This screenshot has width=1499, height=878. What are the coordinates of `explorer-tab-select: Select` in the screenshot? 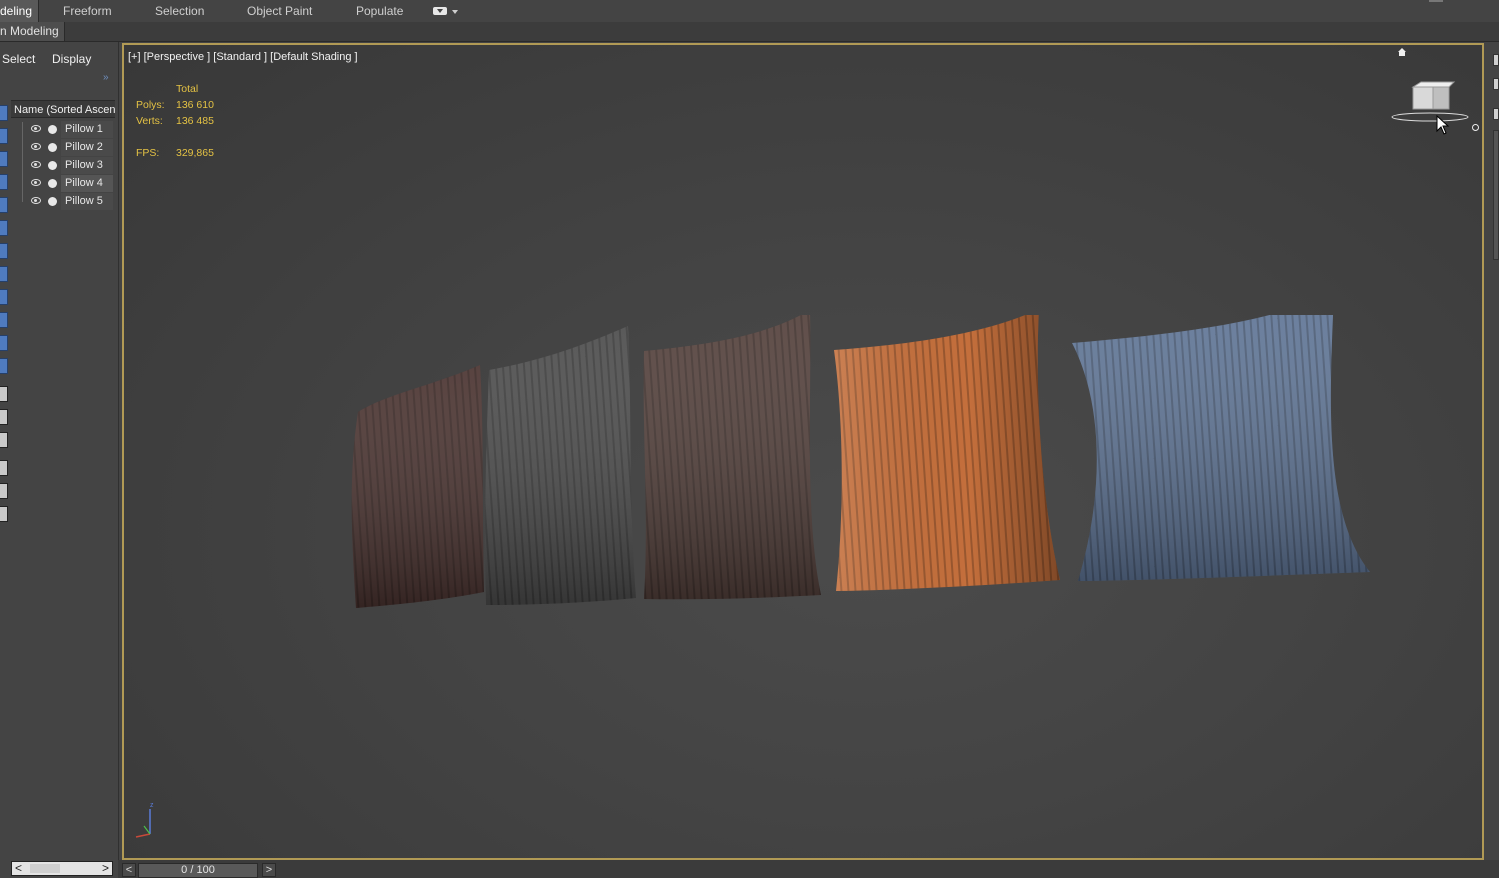 It's located at (18, 59).